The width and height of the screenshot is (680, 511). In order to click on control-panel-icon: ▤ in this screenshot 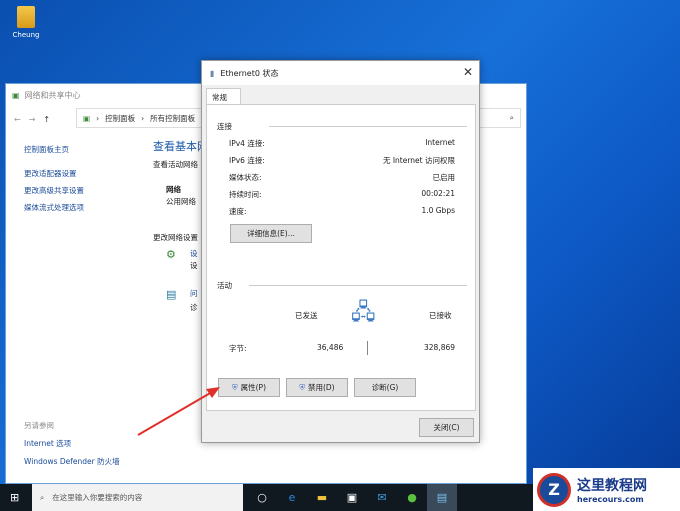, I will do `click(442, 497)`.